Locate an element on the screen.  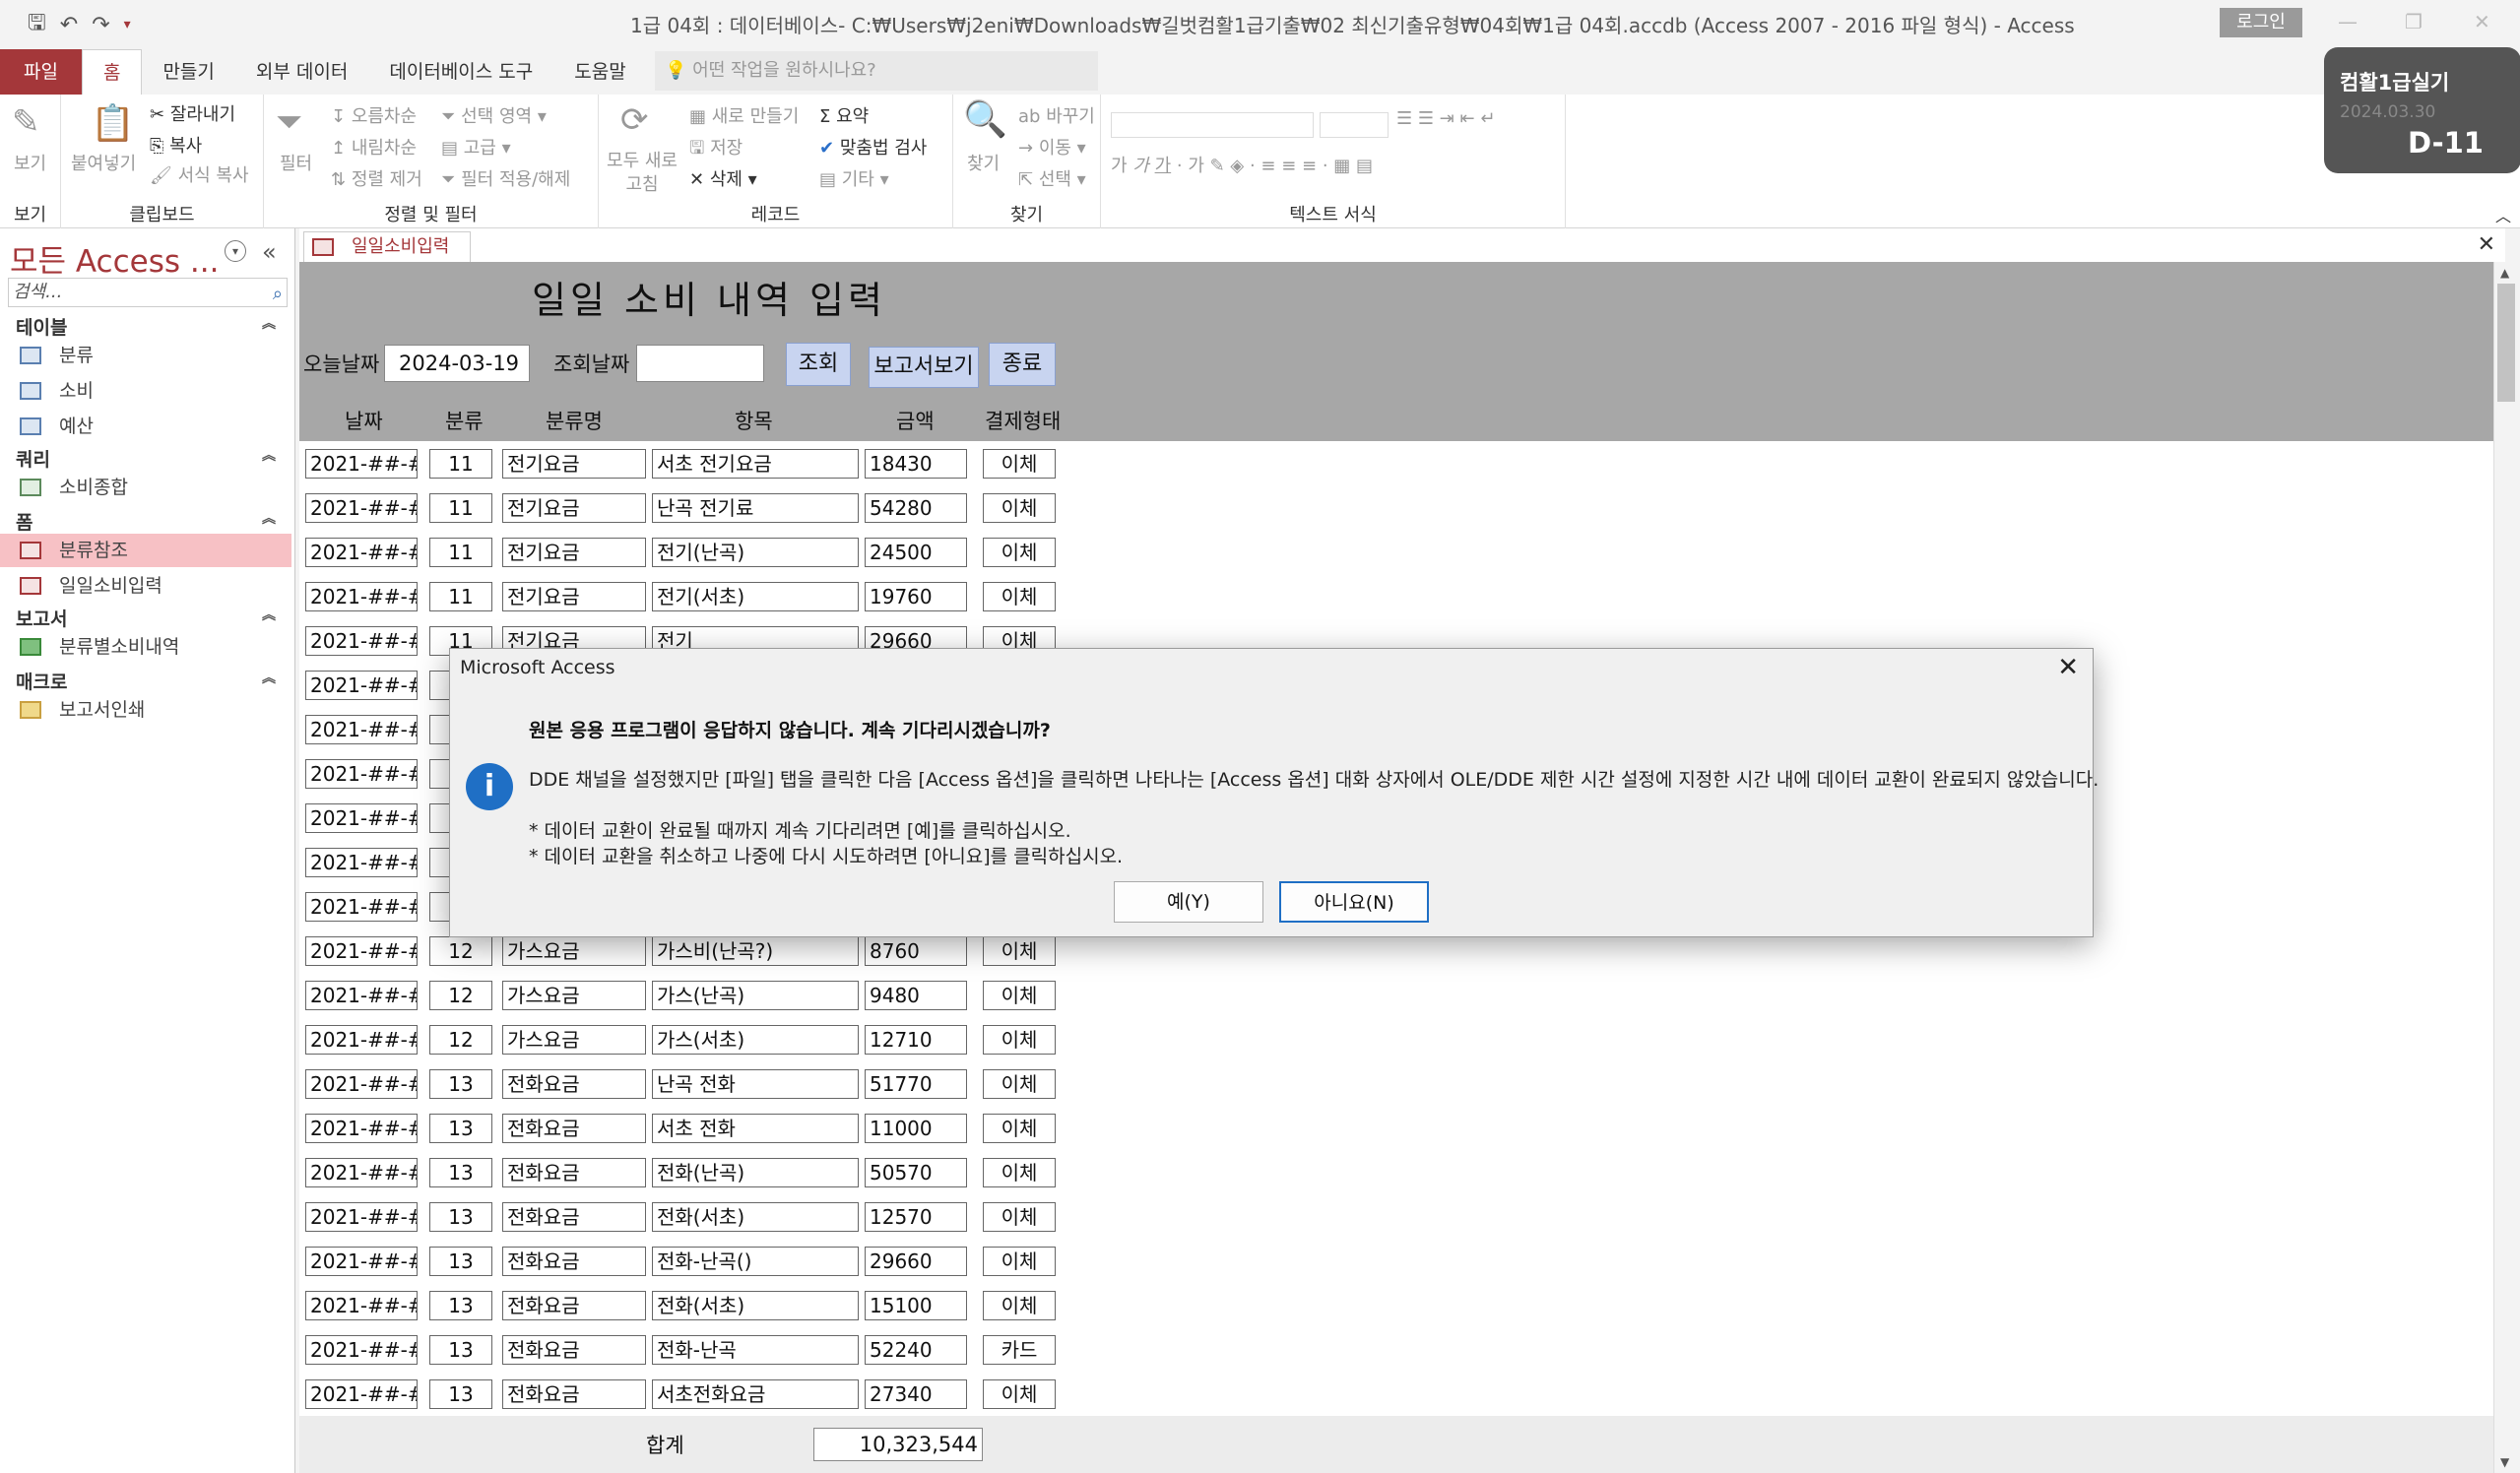
cell-item: 전화-난곡() is located at coordinates (755, 1261).